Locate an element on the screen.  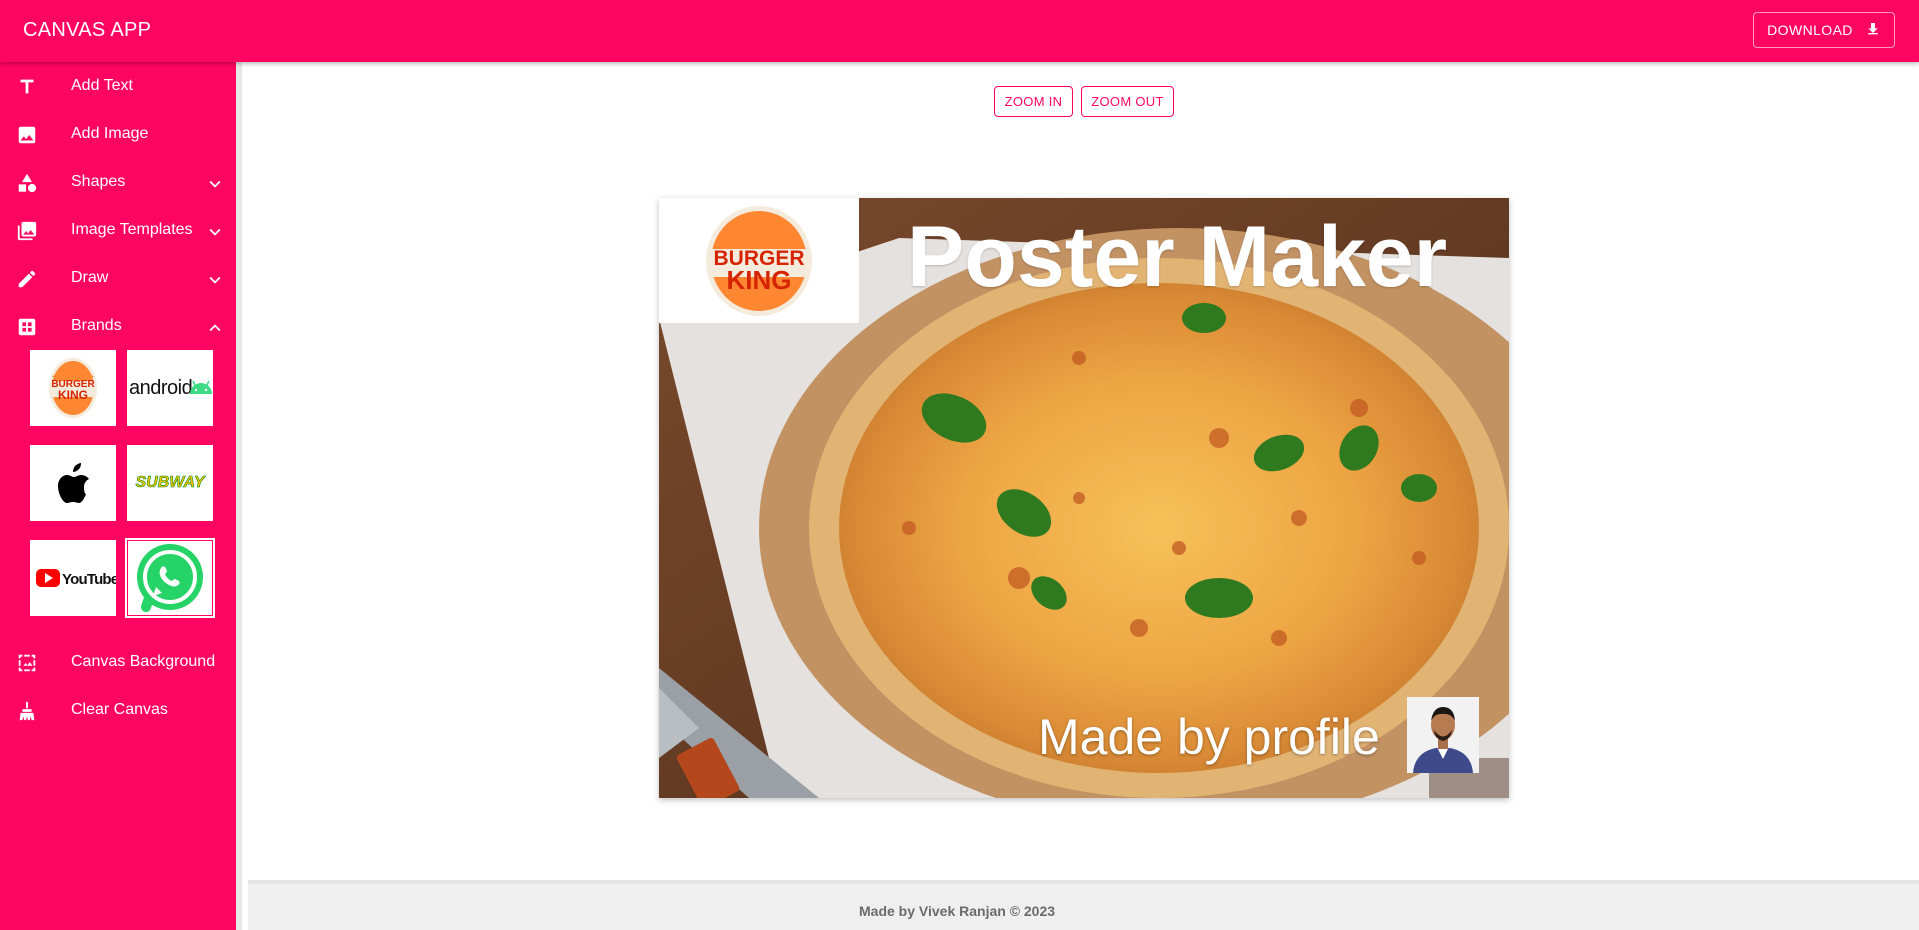
download-icon is located at coordinates (1873, 30).